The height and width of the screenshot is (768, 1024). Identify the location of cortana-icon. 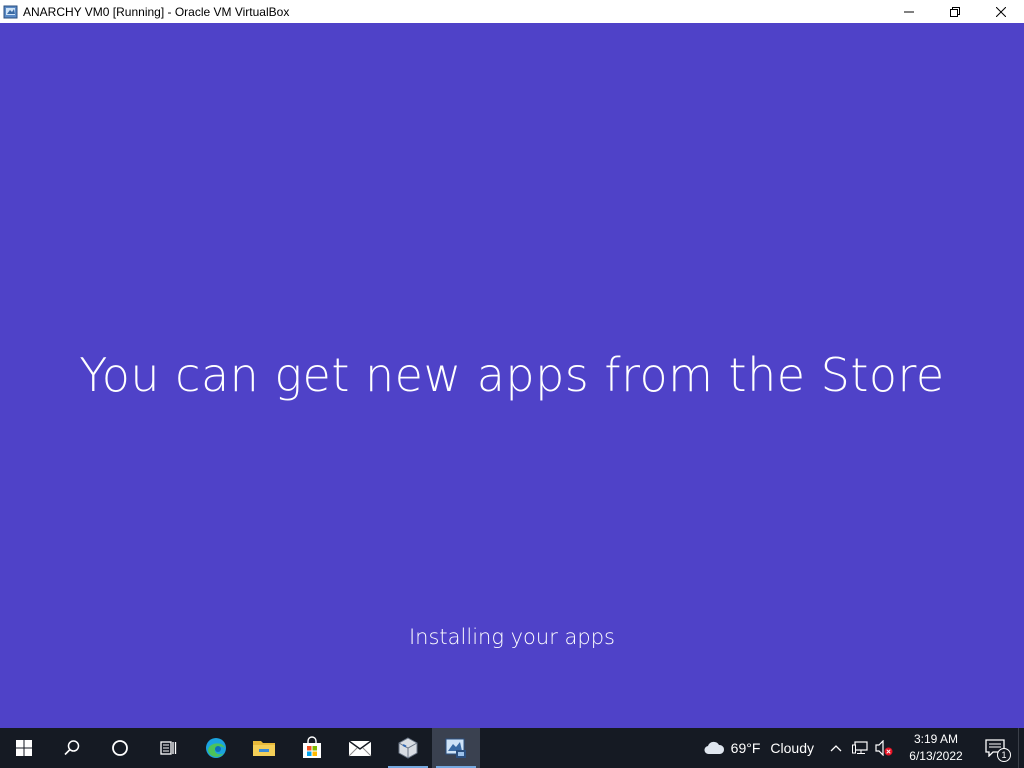
(120, 748).